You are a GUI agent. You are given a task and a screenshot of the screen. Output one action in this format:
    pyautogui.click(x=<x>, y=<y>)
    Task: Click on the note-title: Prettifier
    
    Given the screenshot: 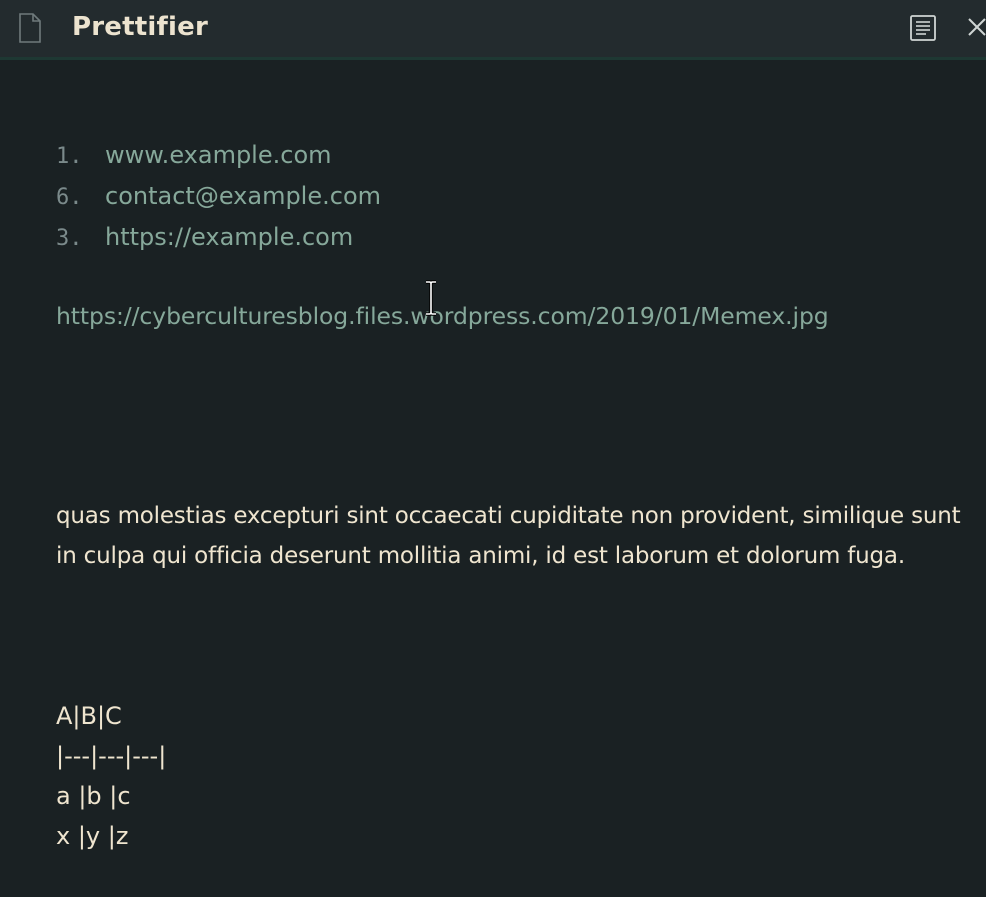 What is the action you would take?
    pyautogui.click(x=140, y=27)
    